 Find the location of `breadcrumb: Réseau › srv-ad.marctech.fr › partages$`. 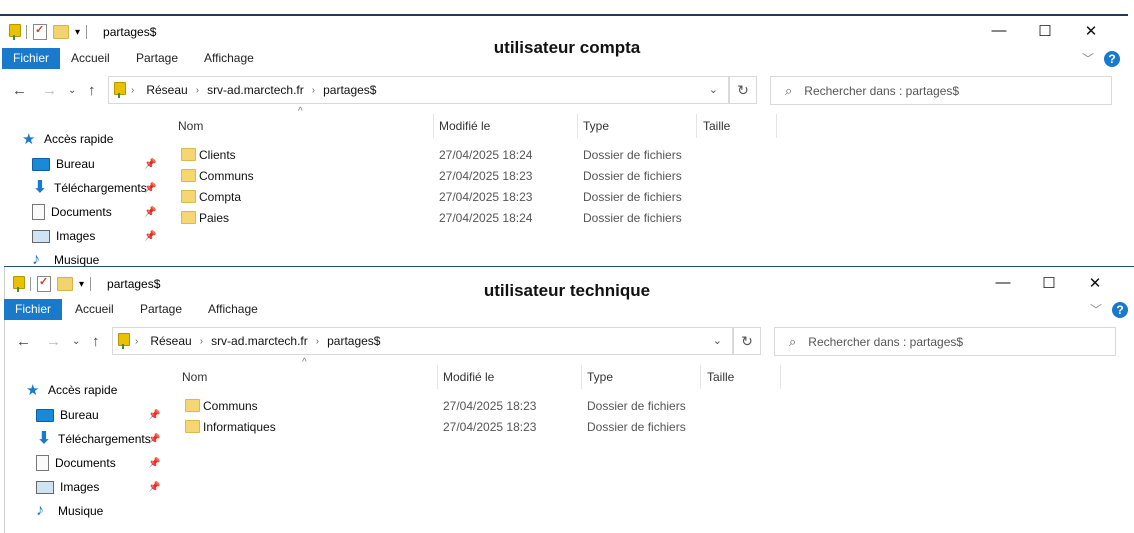

breadcrumb: Réseau › srv-ad.marctech.fr › partages$ is located at coordinates (269, 341).